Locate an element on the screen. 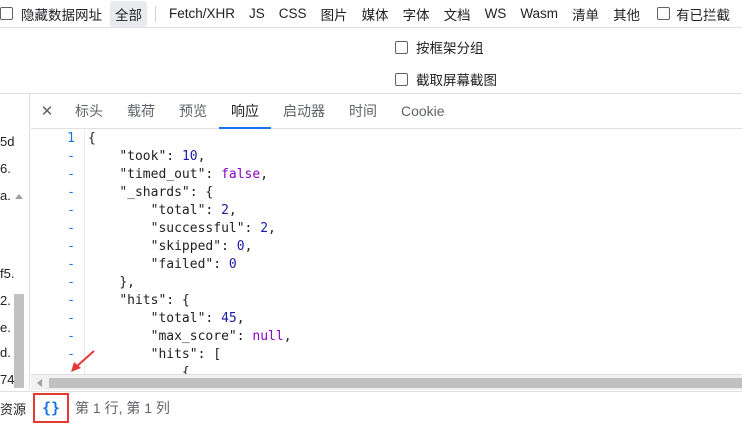 The width and height of the screenshot is (742, 424). code-token-val: false is located at coordinates (241, 174).